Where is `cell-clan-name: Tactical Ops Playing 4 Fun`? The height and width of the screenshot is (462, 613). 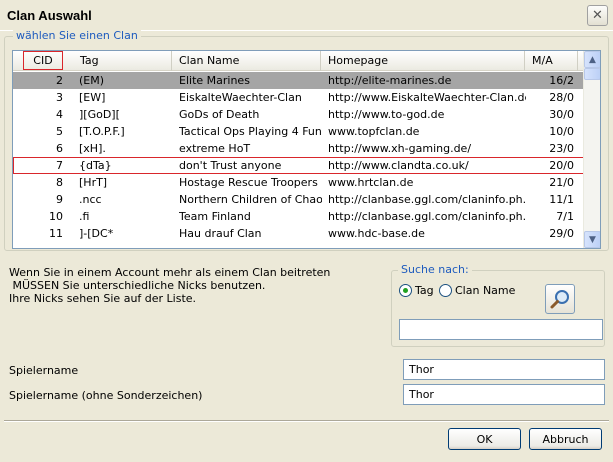
cell-clan-name: Tactical Ops Playing 4 Fun is located at coordinates (250, 131).